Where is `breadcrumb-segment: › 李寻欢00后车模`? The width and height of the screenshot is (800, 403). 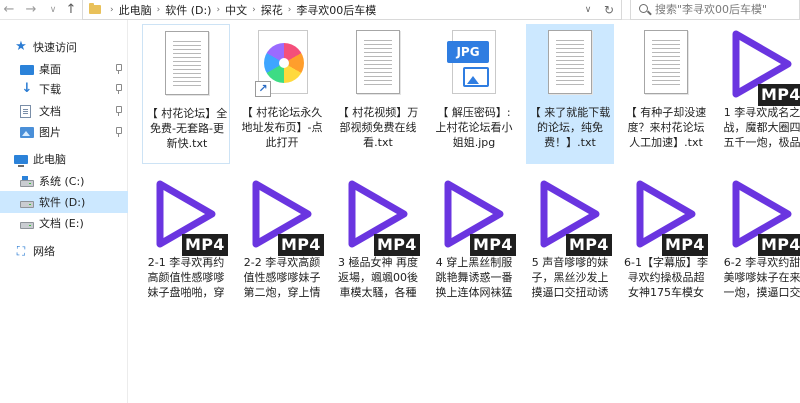 breadcrumb-segment: › 李寻欢00后车模 is located at coordinates (330, 10).